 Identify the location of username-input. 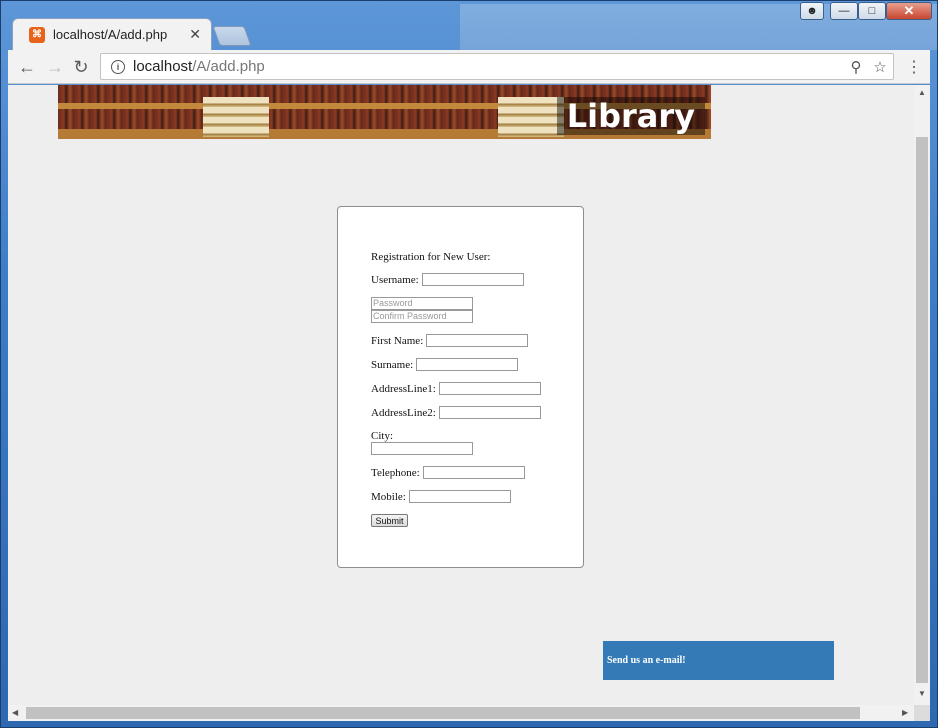
(472, 279).